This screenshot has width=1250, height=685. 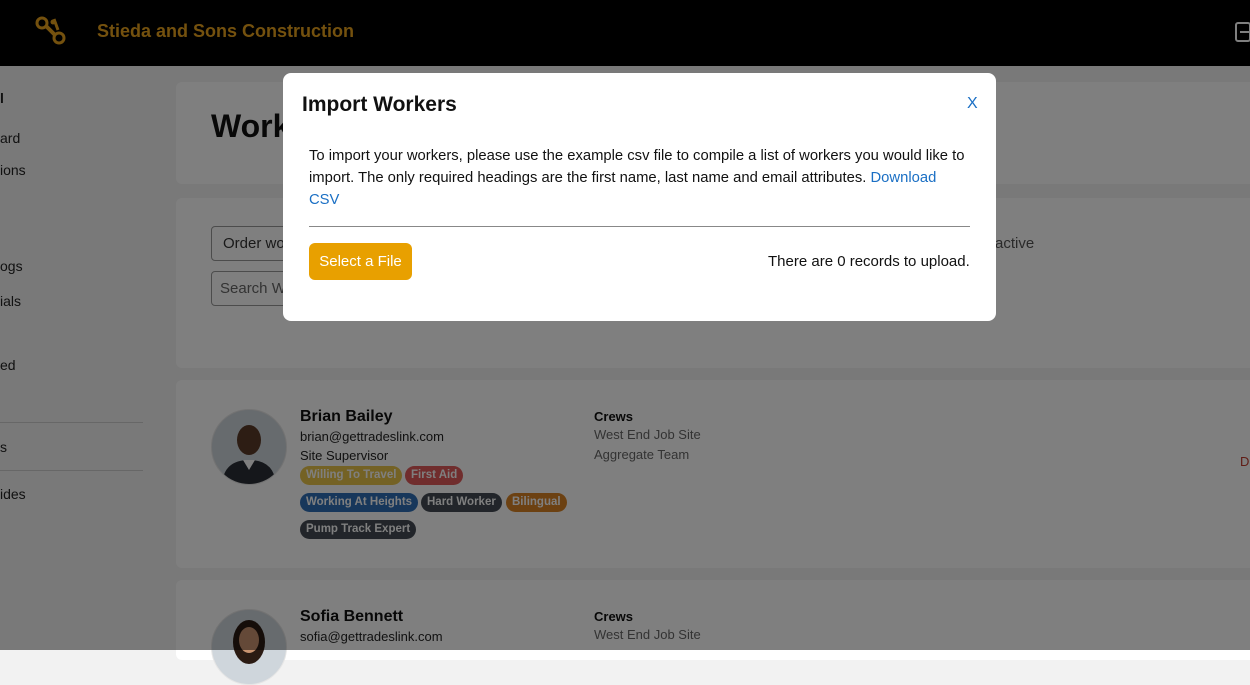 I want to click on close-button: X, so click(x=972, y=104).